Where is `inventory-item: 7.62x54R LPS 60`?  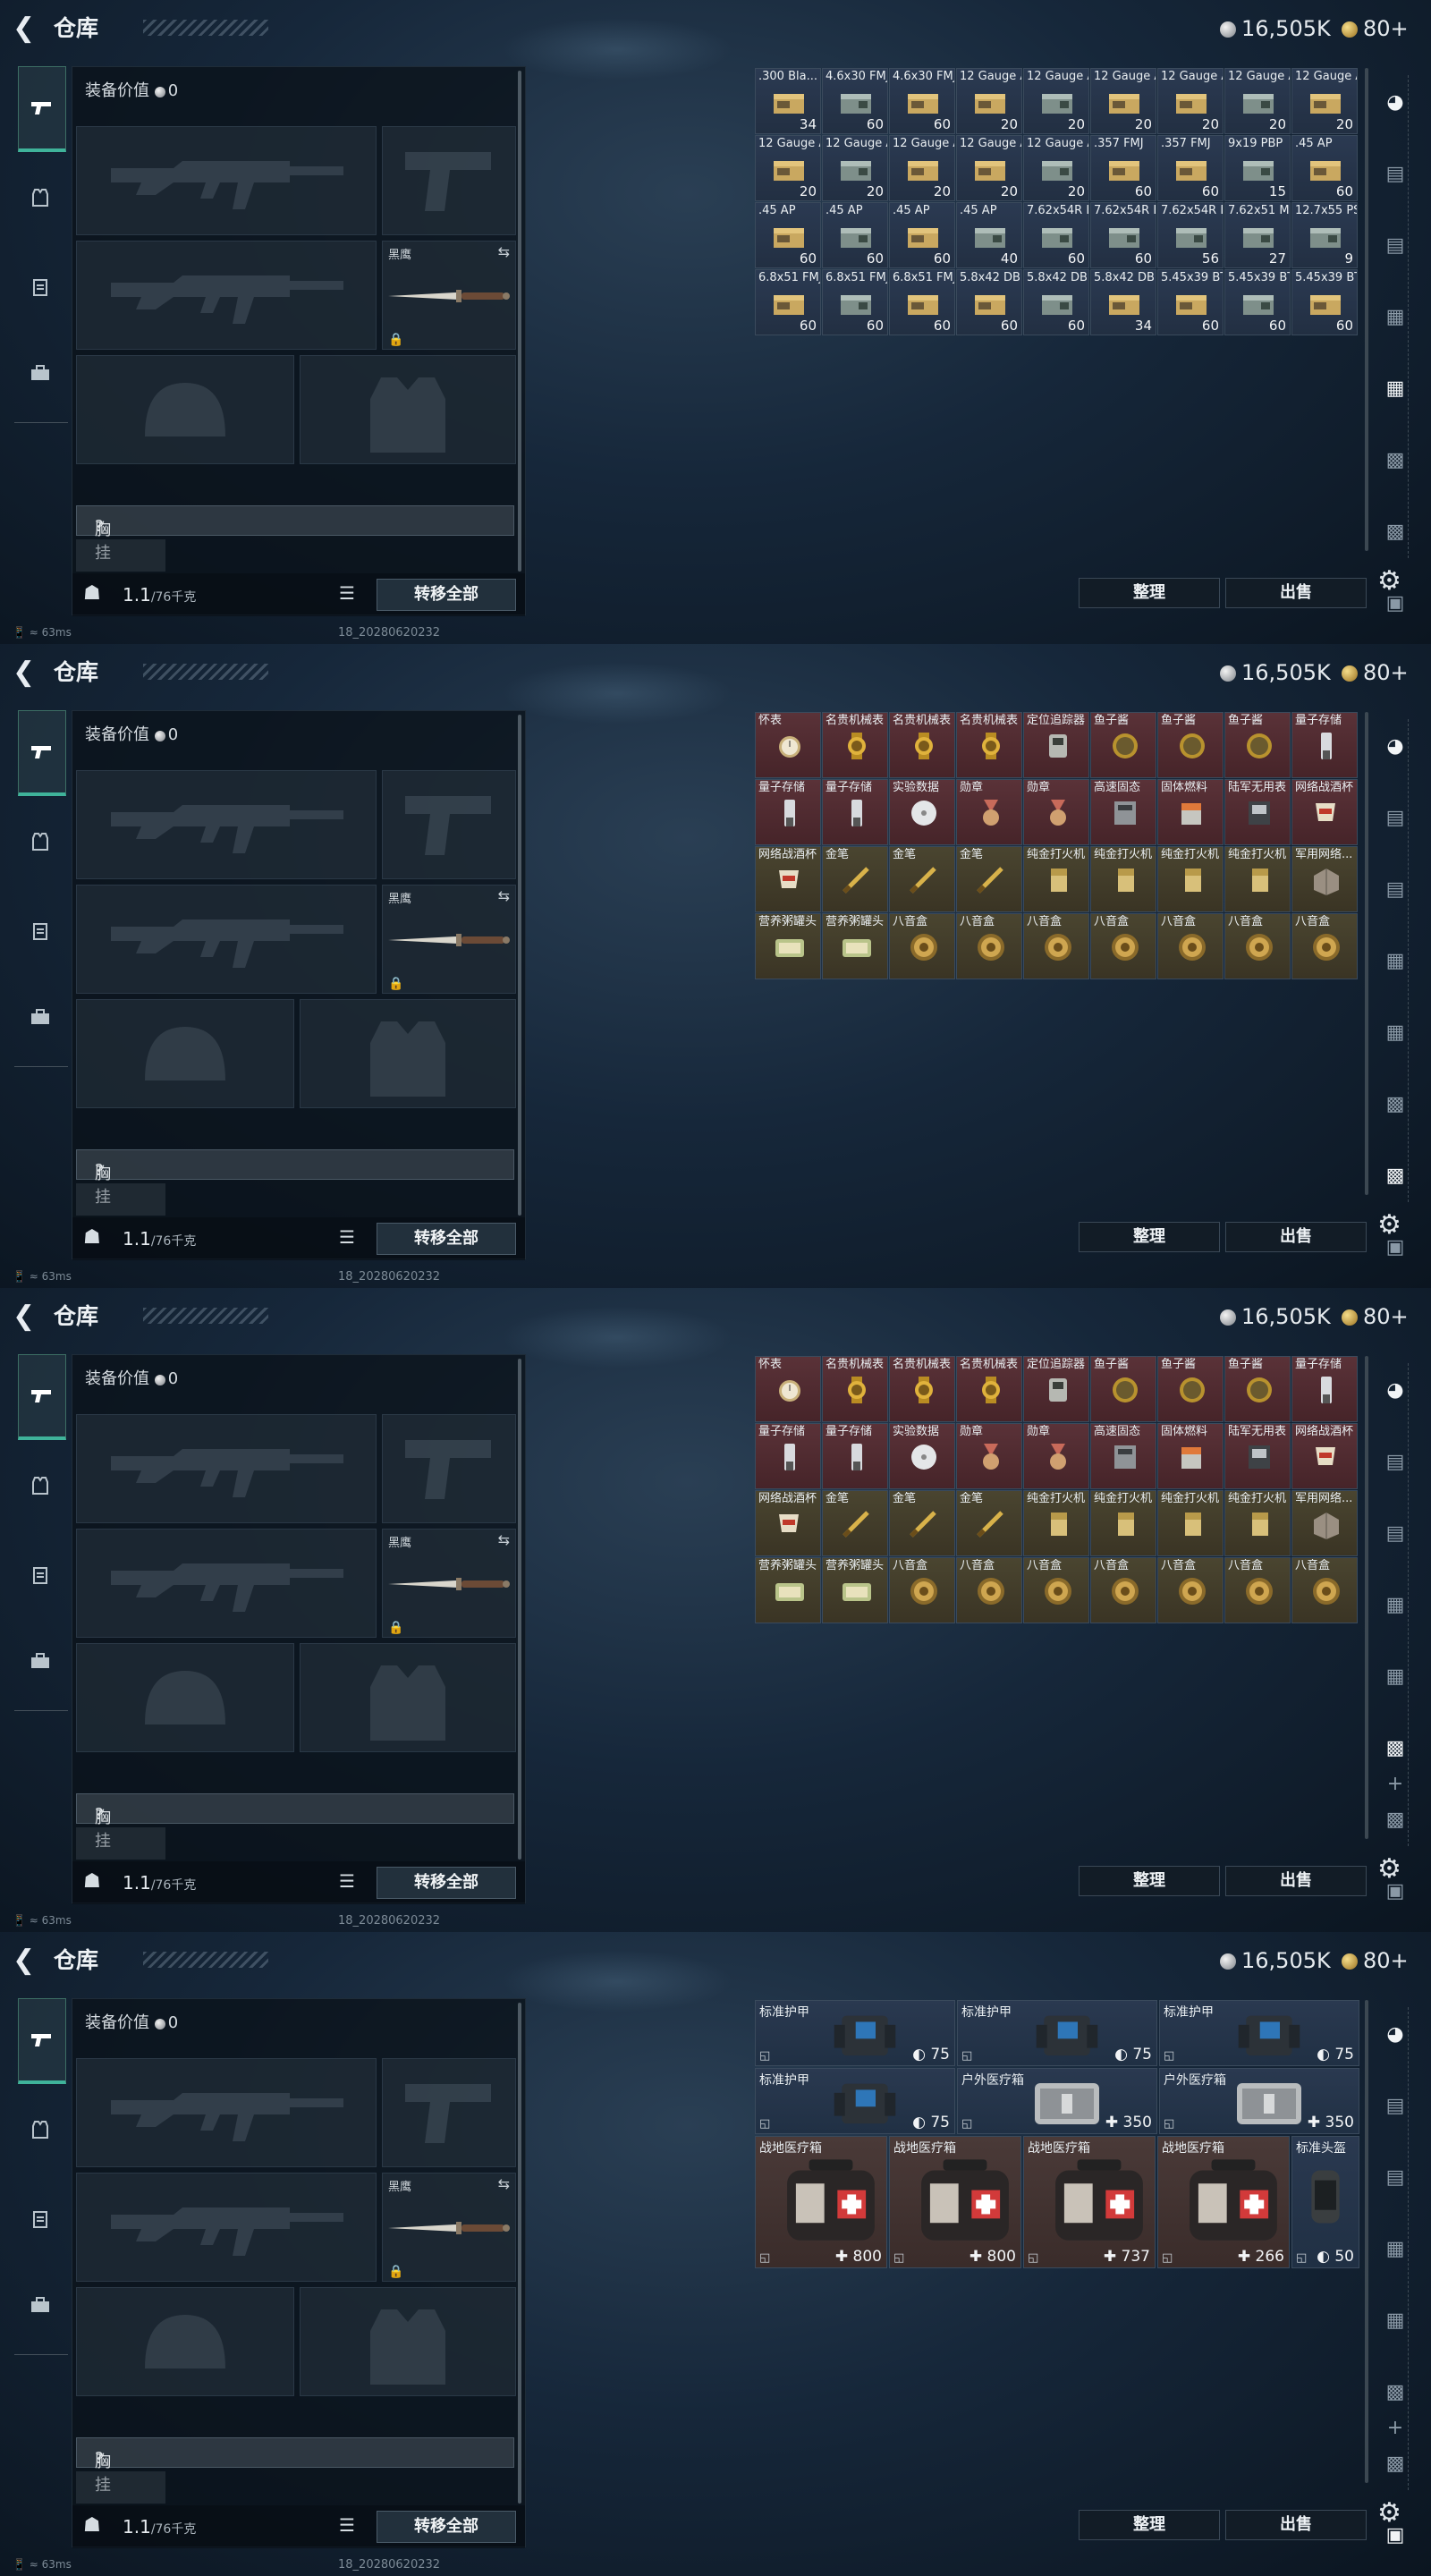
inventory-item: 7.62x54R LPS 60 is located at coordinates (1056, 235).